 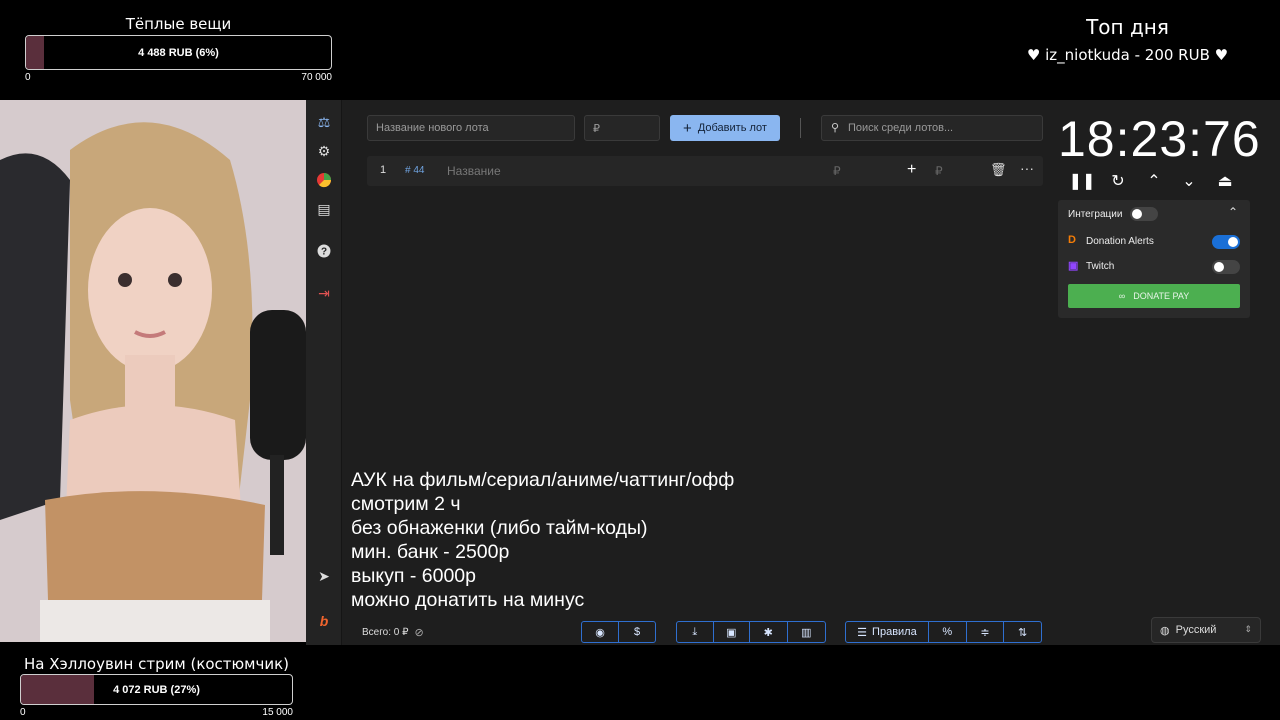 What do you see at coordinates (1248, 629) in the screenshot?
I see `updown-icon: ⇕` at bounding box center [1248, 629].